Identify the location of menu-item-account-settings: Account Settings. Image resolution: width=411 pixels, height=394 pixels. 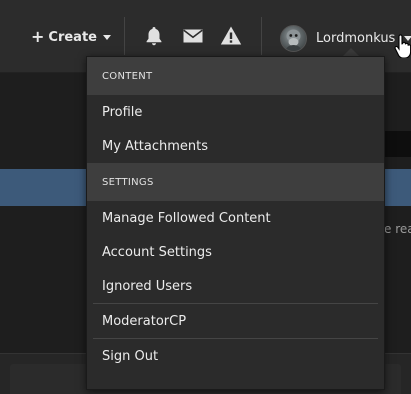
(235, 252).